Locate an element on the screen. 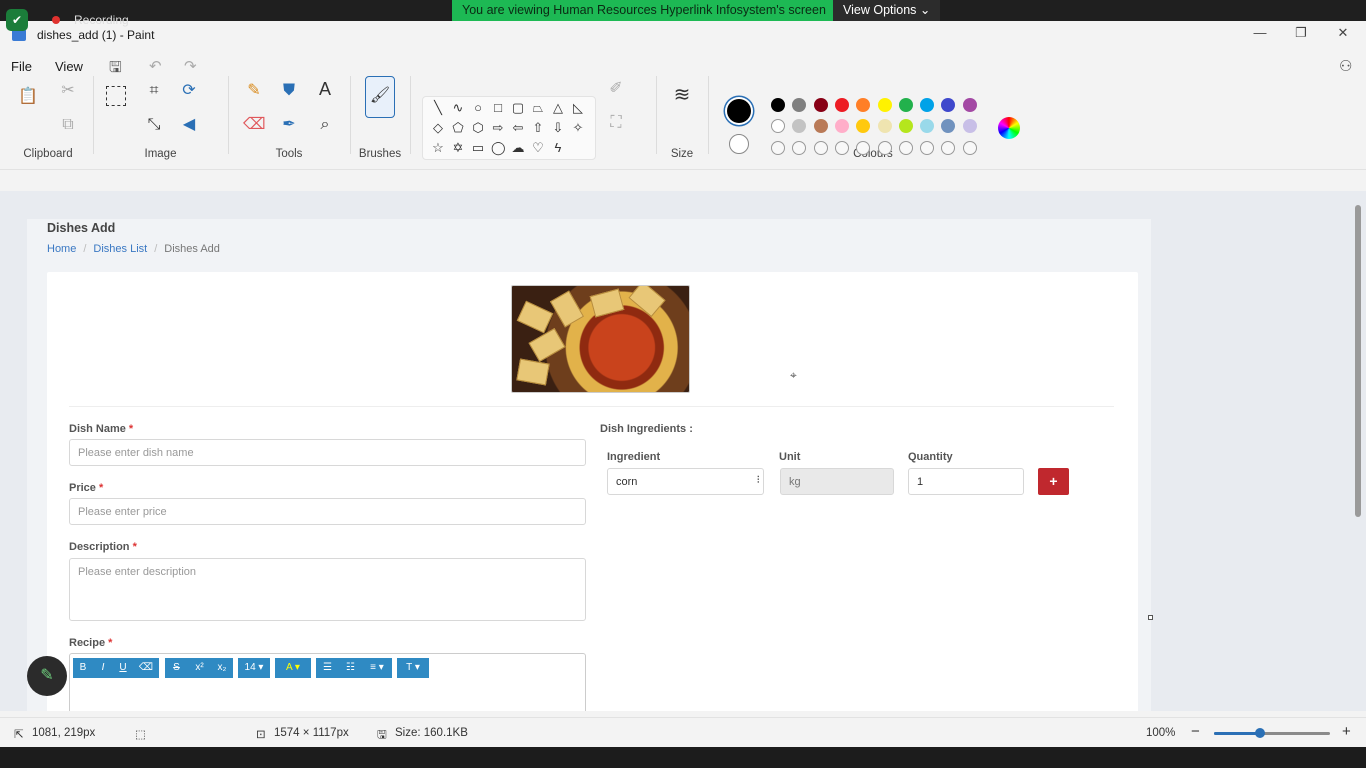 This screenshot has width=1366, height=768. dish-name-input: Please enter dish name is located at coordinates (327, 452).